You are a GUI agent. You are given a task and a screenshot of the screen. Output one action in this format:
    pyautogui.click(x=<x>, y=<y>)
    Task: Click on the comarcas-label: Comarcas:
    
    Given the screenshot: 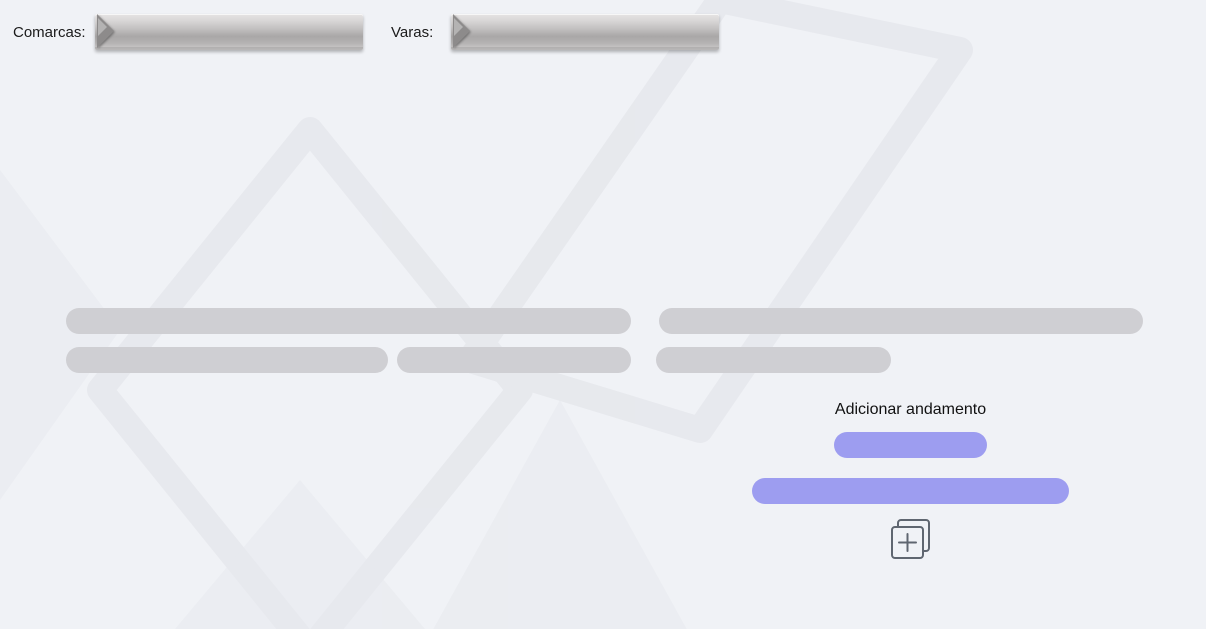 What is the action you would take?
    pyautogui.click(x=49, y=32)
    